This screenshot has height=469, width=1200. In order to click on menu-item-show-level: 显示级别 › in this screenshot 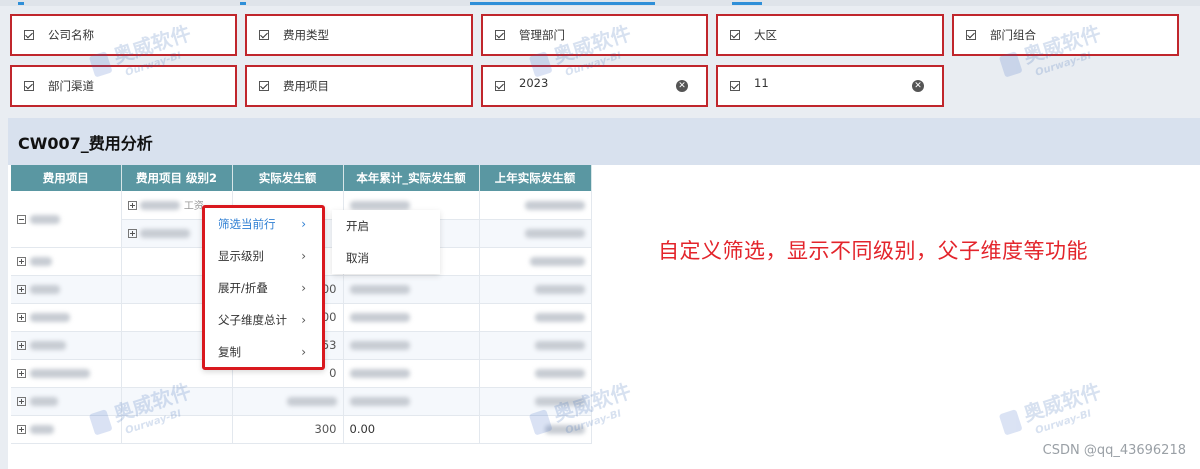, I will do `click(263, 256)`.